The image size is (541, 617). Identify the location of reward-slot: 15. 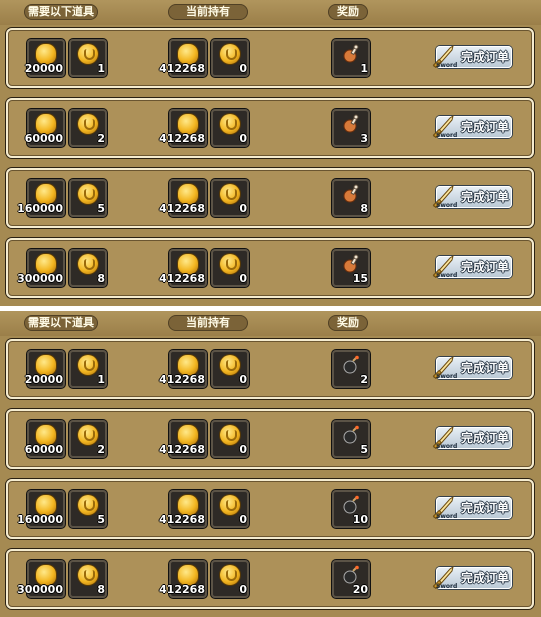
(351, 268).